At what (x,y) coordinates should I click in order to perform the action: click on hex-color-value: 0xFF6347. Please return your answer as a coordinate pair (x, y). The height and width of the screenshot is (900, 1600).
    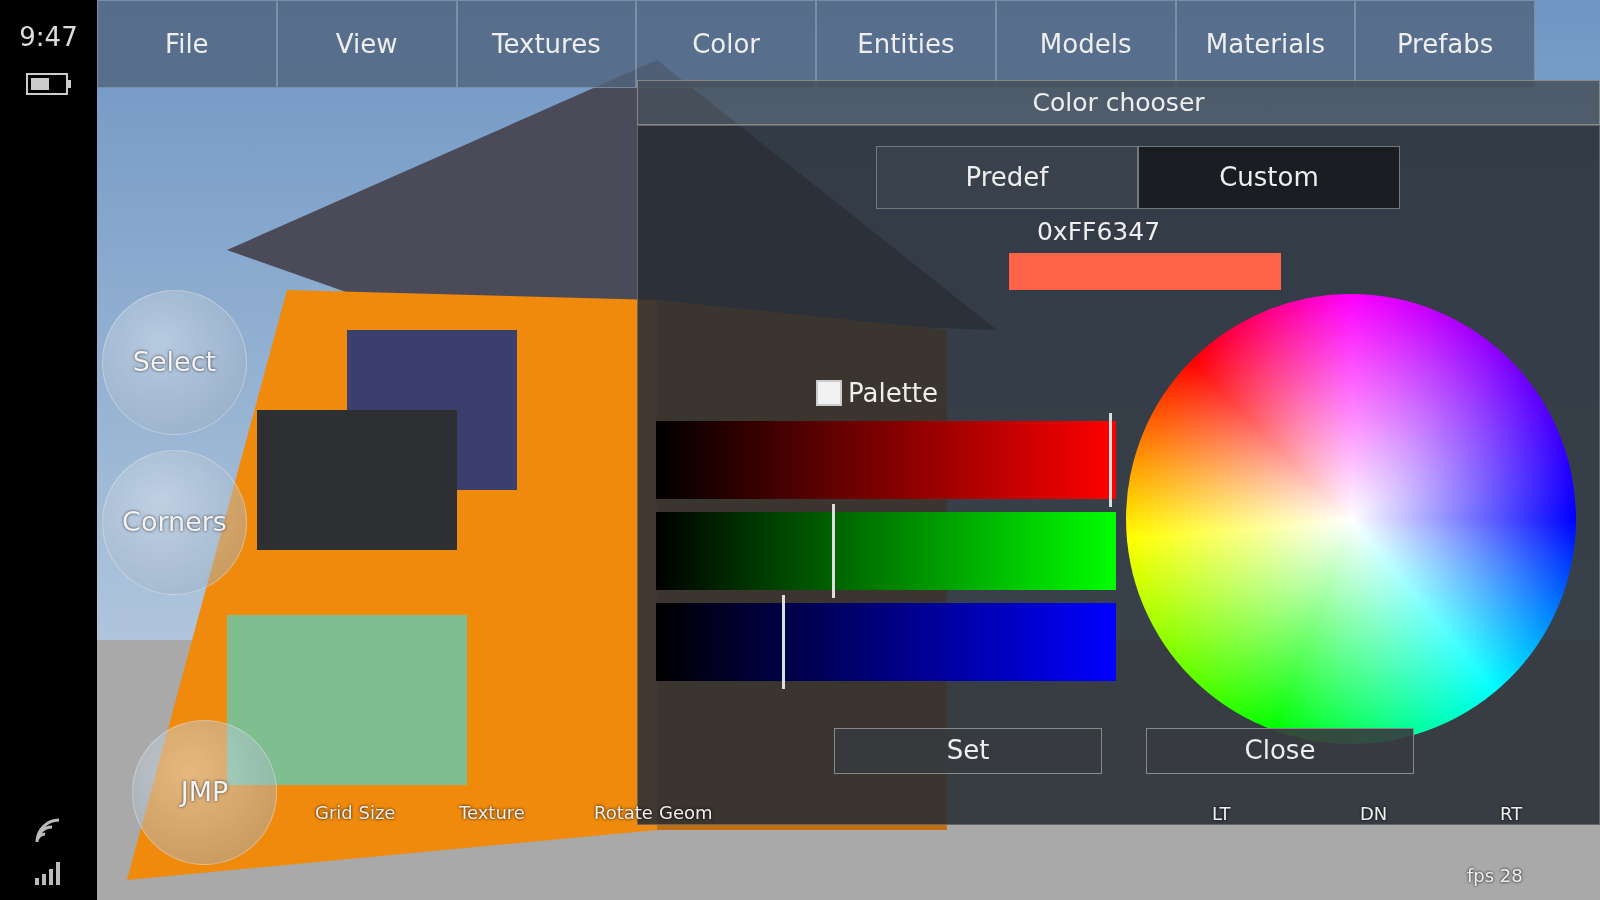
    Looking at the image, I should click on (1098, 232).